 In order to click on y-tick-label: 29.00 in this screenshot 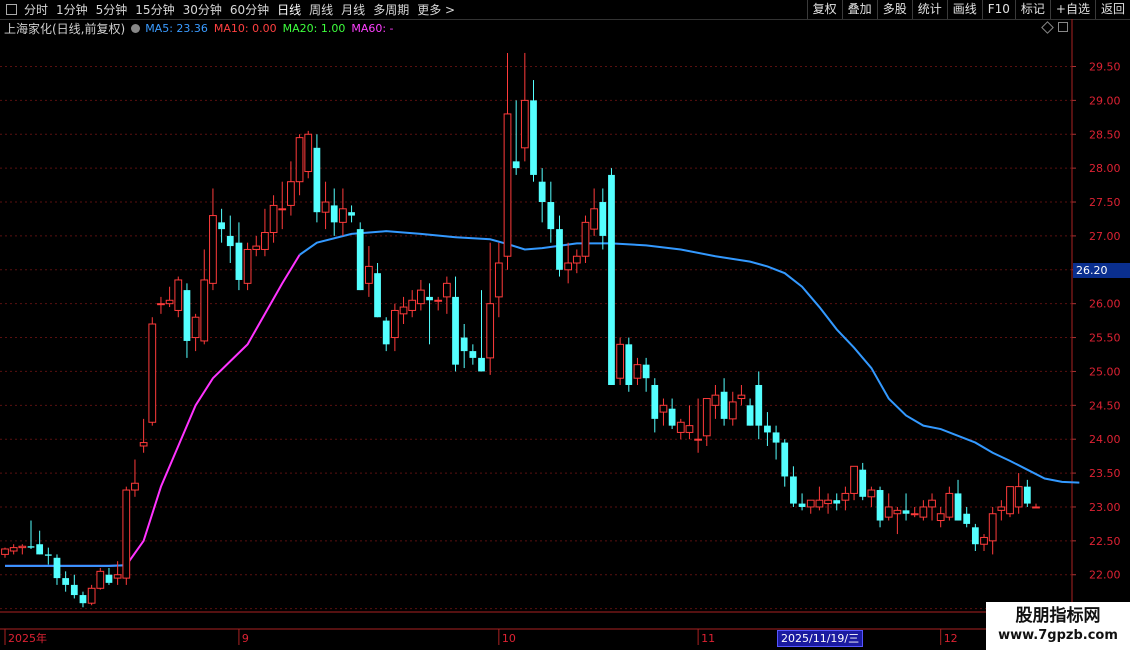, I will do `click(1105, 100)`.